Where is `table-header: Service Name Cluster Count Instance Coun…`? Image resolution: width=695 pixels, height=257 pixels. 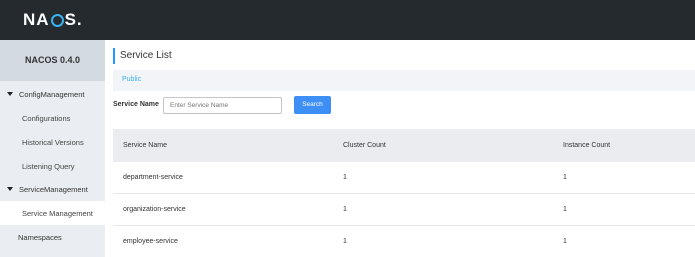 table-header: Service Name Cluster Count Instance Coun… is located at coordinates (404, 145).